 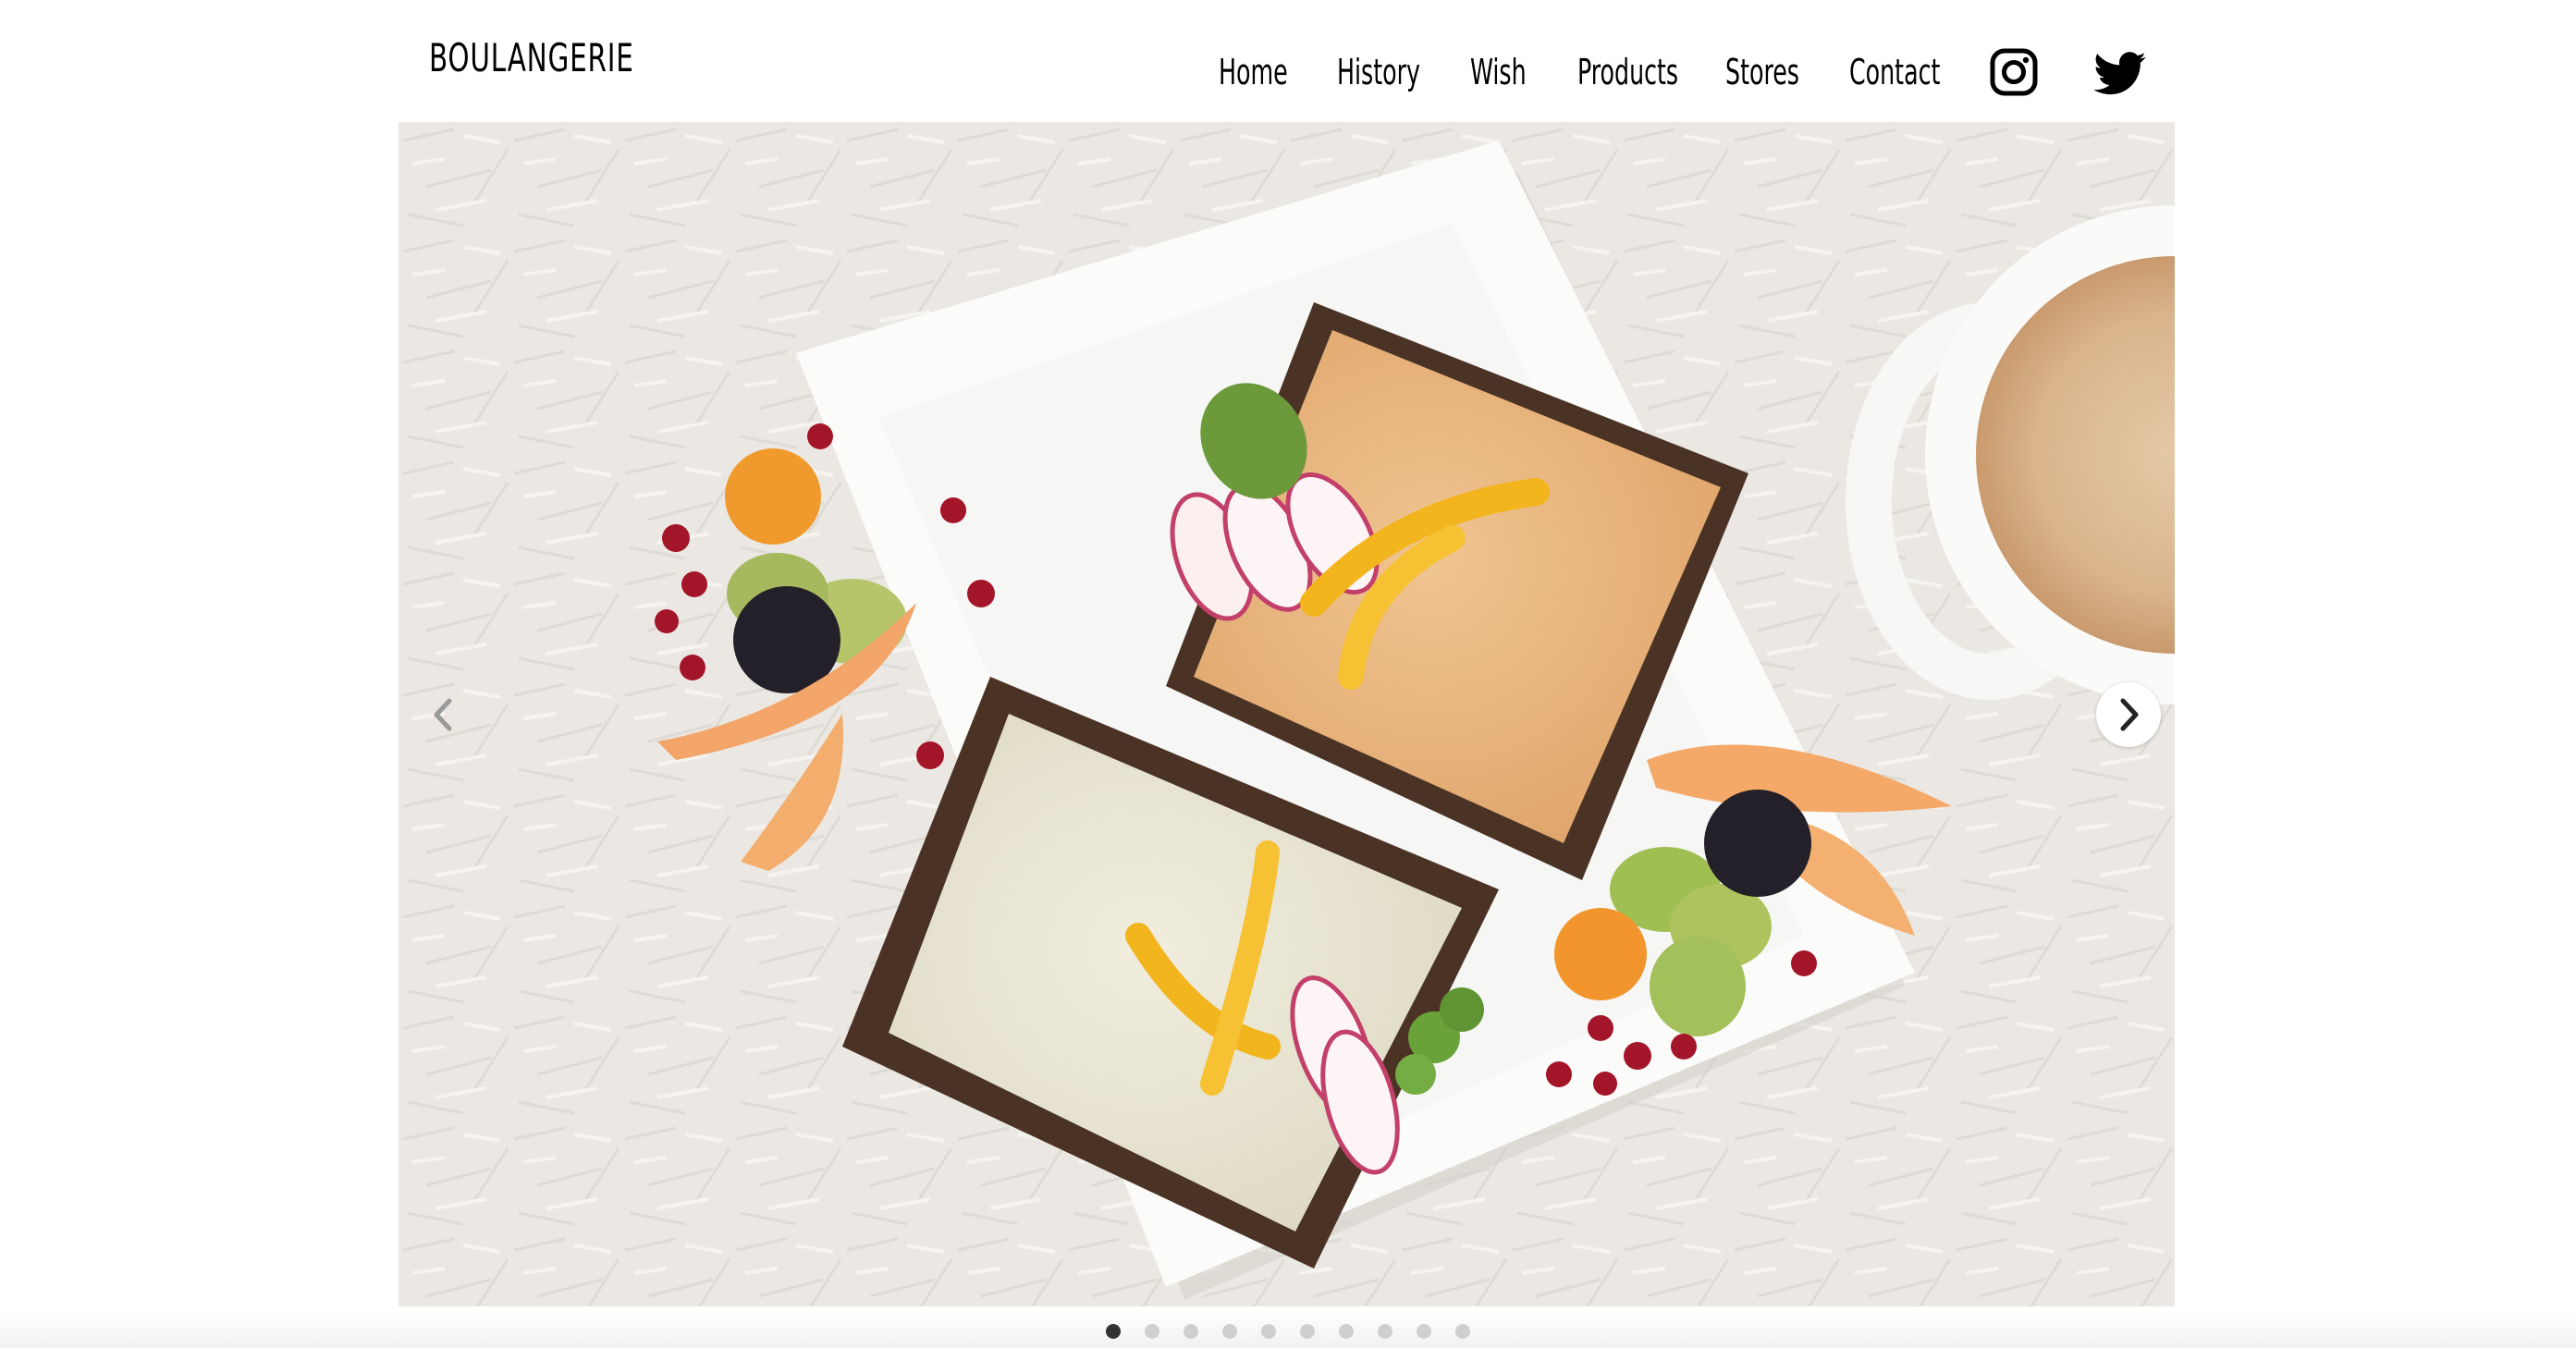 I want to click on twitter-icon, so click(x=2120, y=76).